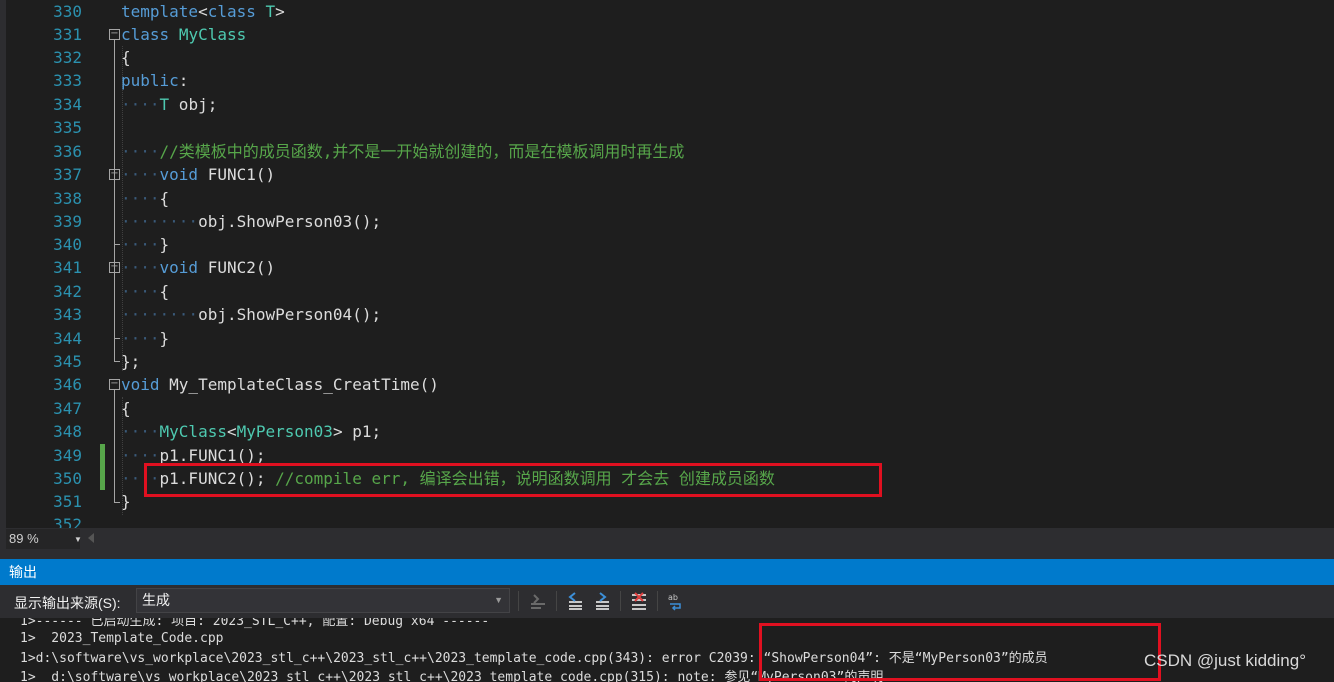 The height and width of the screenshot is (682, 1334). I want to click on code-line: };, so click(130, 361).